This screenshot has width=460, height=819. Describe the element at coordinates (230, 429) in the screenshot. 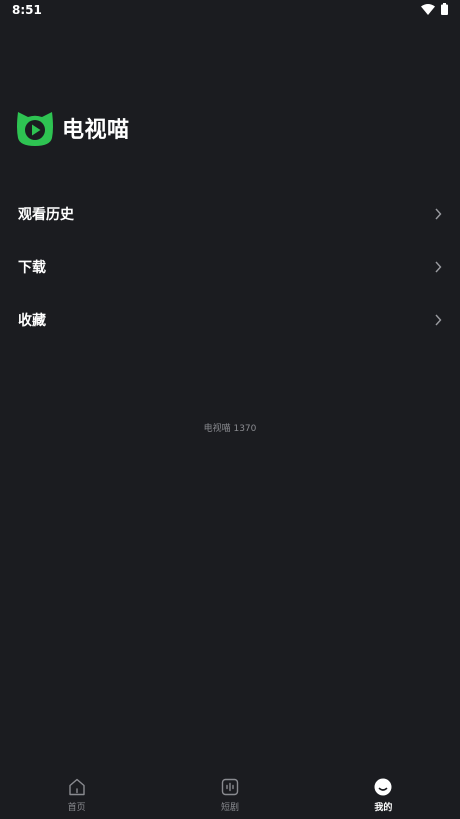

I see `version-text: 电视喵 1370` at that location.